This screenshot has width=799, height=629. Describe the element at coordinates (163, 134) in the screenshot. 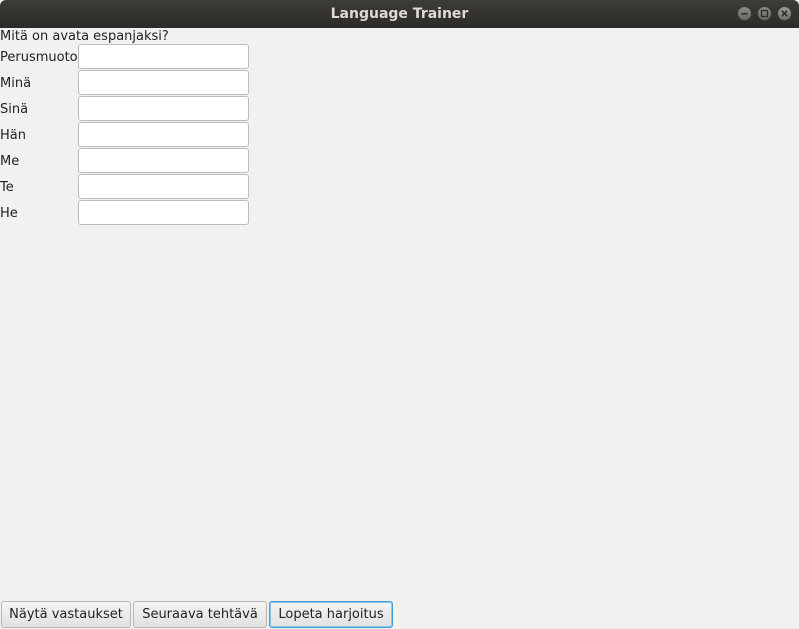

I see `han-input` at that location.